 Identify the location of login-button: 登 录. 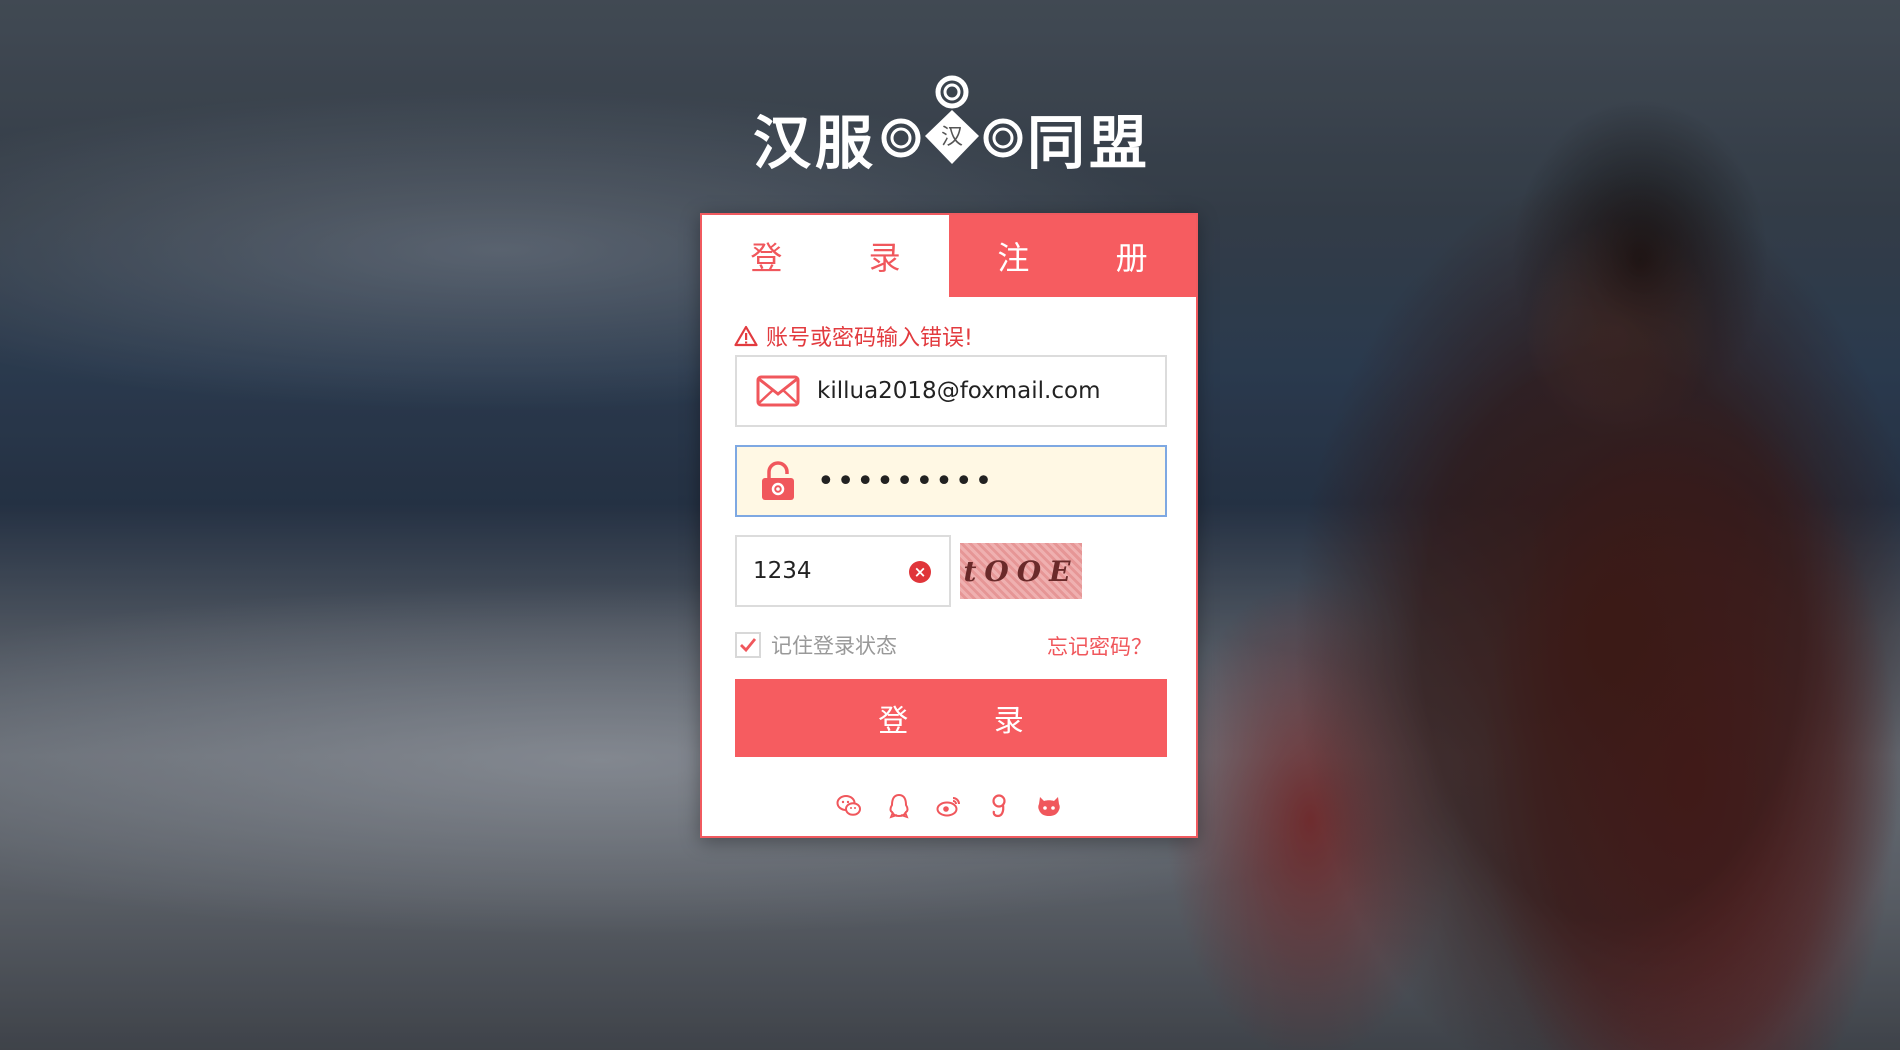
(951, 718).